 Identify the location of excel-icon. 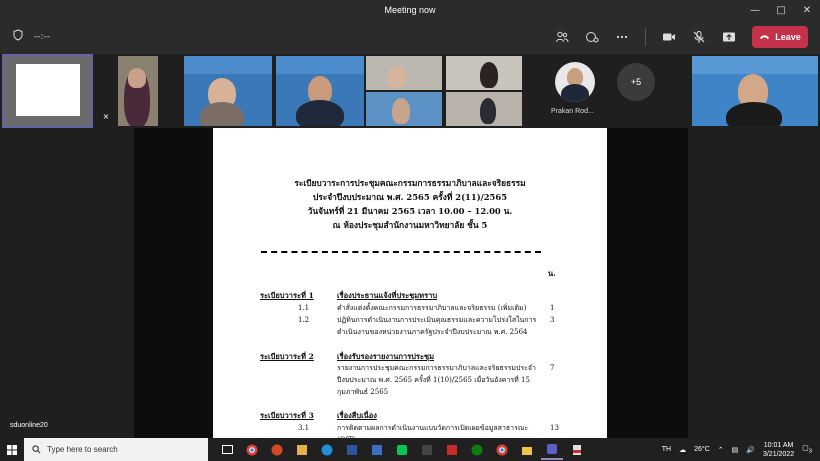
(377, 450).